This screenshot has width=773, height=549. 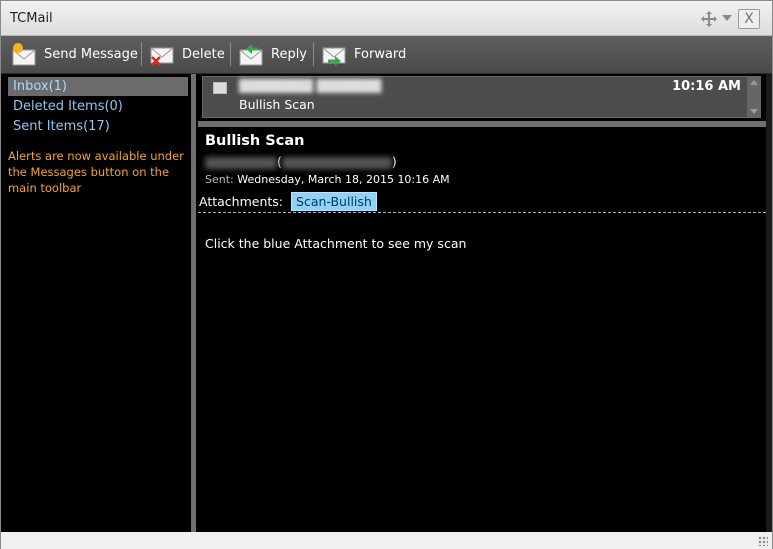 What do you see at coordinates (336, 243) in the screenshot?
I see `message-body: Click the blue Attachment to see my scan` at bounding box center [336, 243].